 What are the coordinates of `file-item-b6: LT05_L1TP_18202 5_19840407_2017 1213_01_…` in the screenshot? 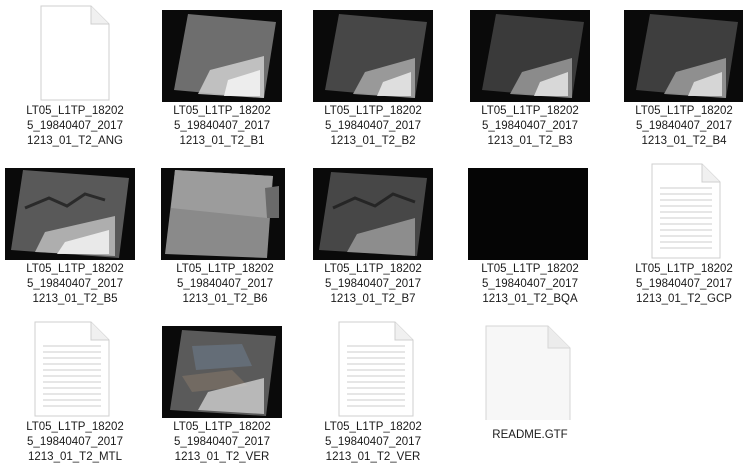 It's located at (225, 233).